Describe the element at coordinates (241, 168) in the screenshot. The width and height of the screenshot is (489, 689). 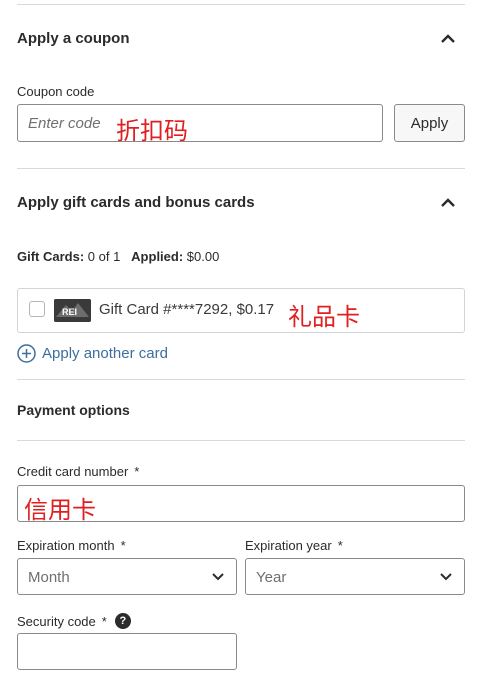
I see `coupon-divider` at that location.